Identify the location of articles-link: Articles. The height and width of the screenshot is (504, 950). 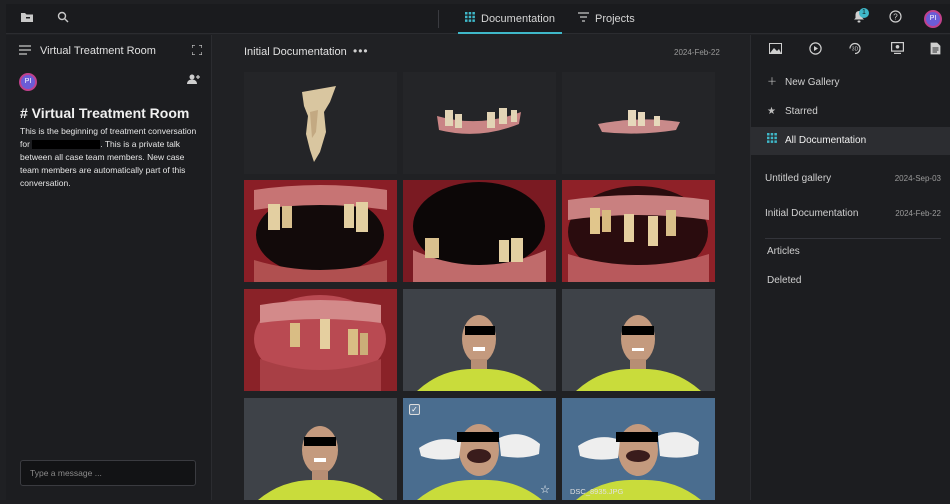
(850, 252).